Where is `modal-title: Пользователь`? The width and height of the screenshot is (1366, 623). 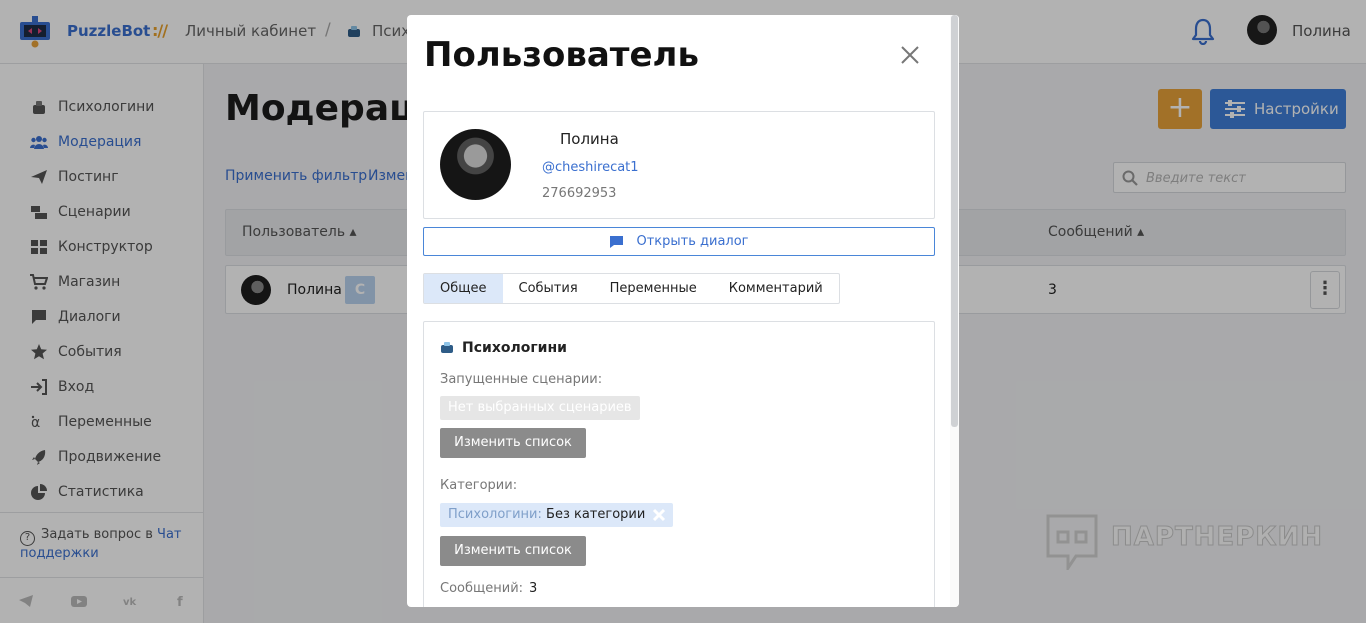 modal-title: Пользователь is located at coordinates (561, 55).